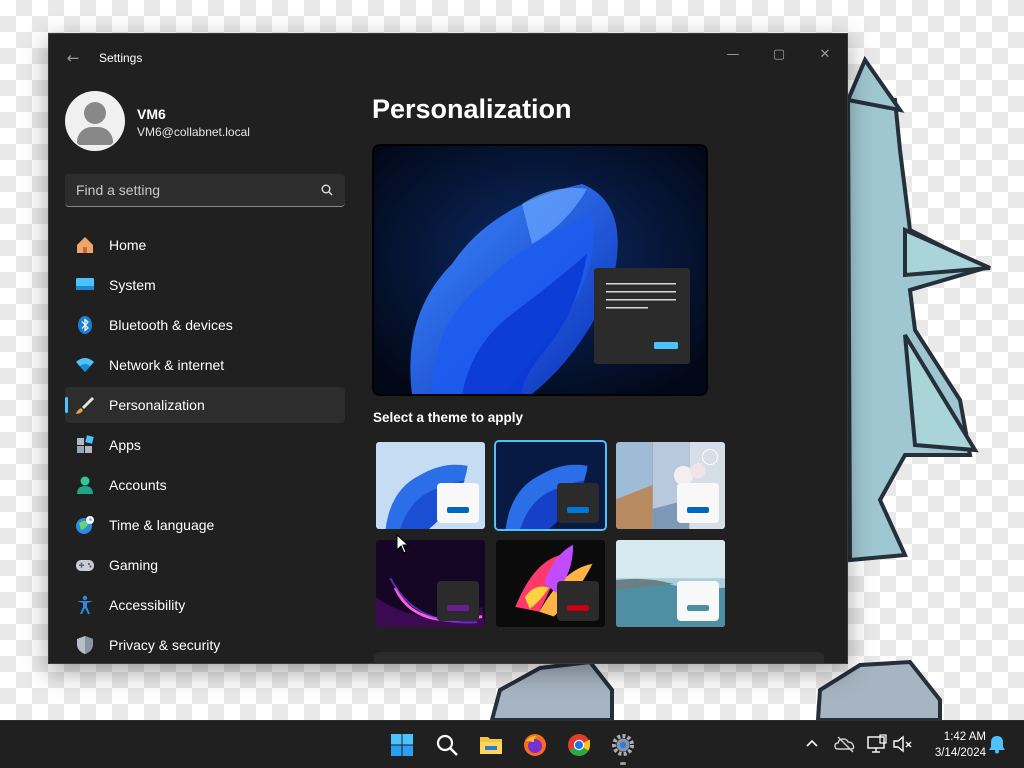 The height and width of the screenshot is (768, 1024). Describe the element at coordinates (733, 55) in the screenshot. I see `minimize-button: —` at that location.